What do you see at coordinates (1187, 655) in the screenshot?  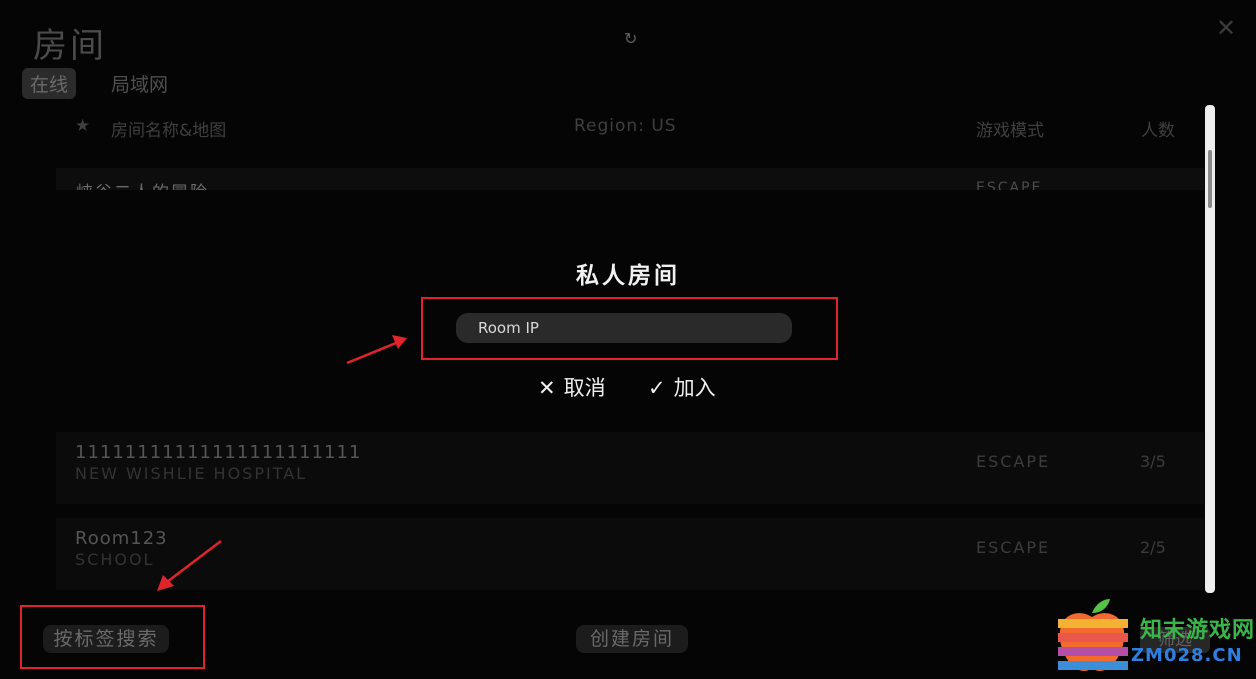 I see `watermark-domain: ZM028.CN` at bounding box center [1187, 655].